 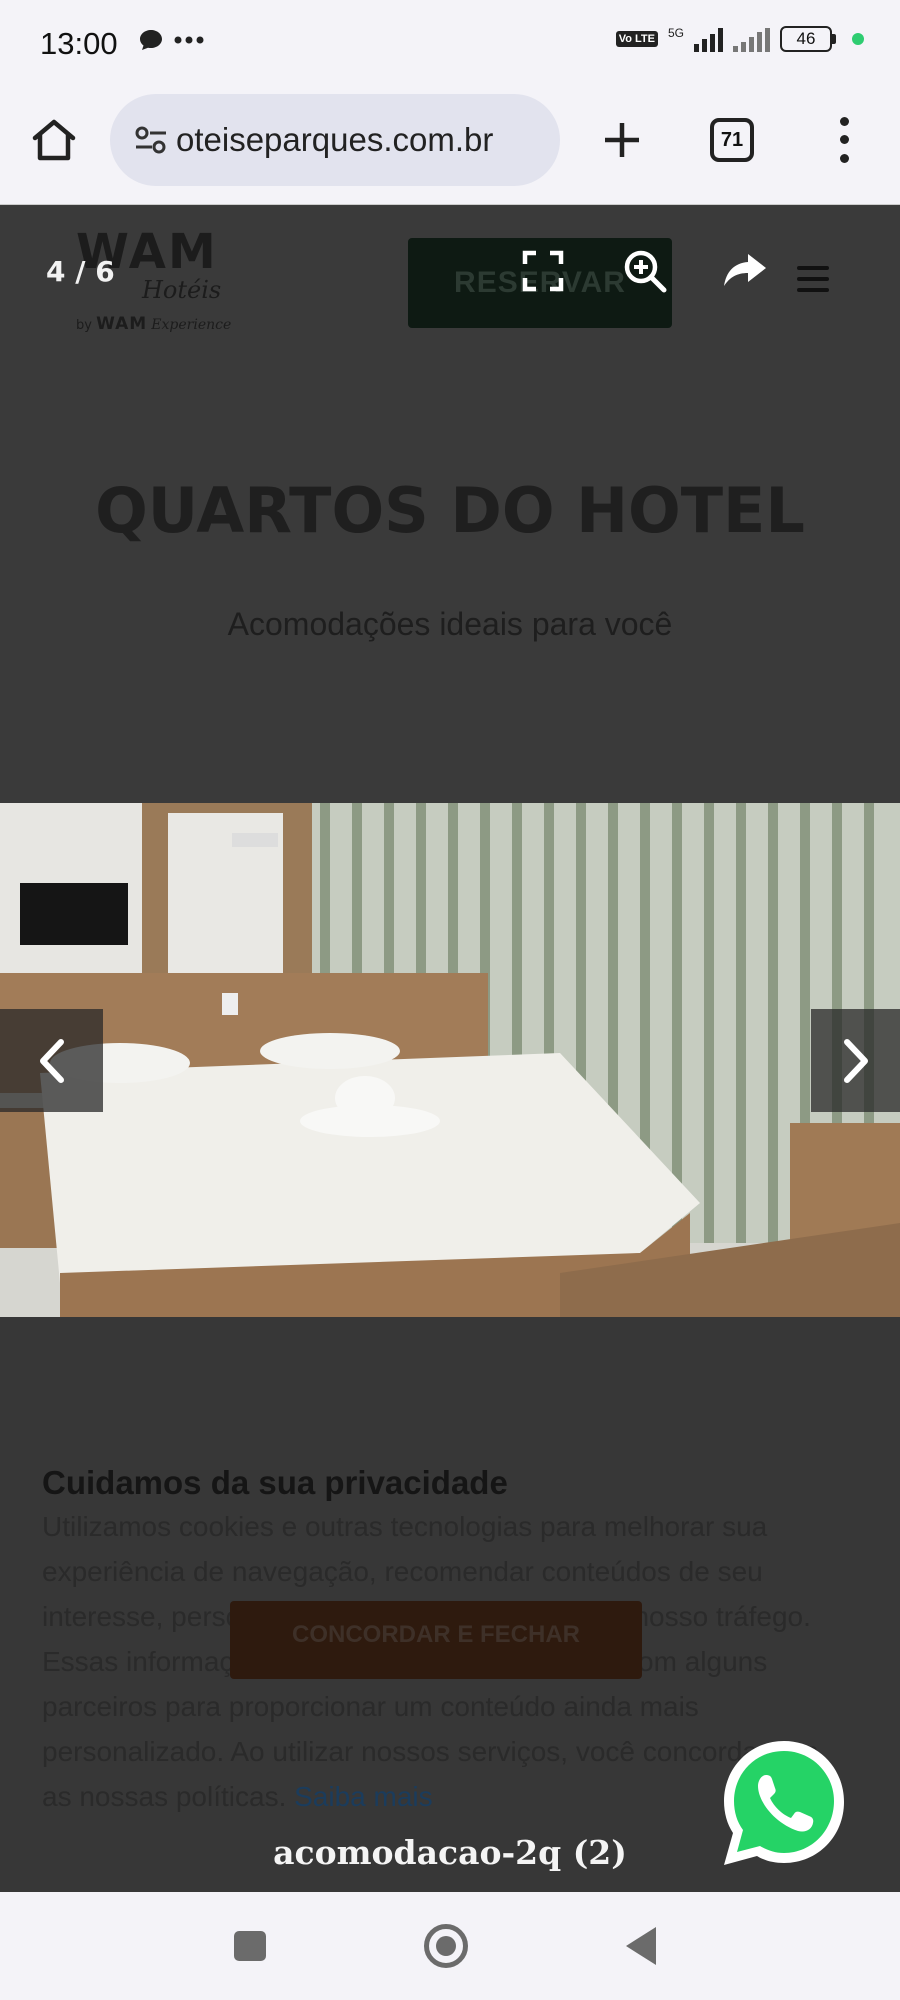 What do you see at coordinates (171, 40) in the screenshot?
I see `status-notification-icons` at bounding box center [171, 40].